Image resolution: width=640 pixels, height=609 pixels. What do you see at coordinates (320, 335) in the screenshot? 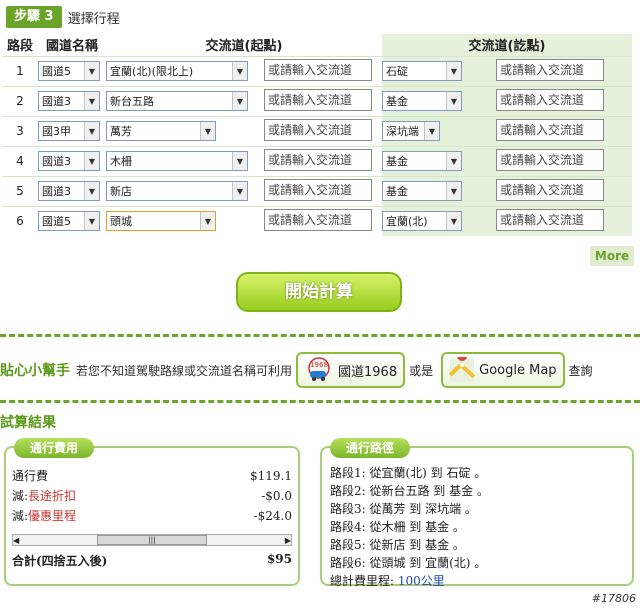
I see `divider` at bounding box center [320, 335].